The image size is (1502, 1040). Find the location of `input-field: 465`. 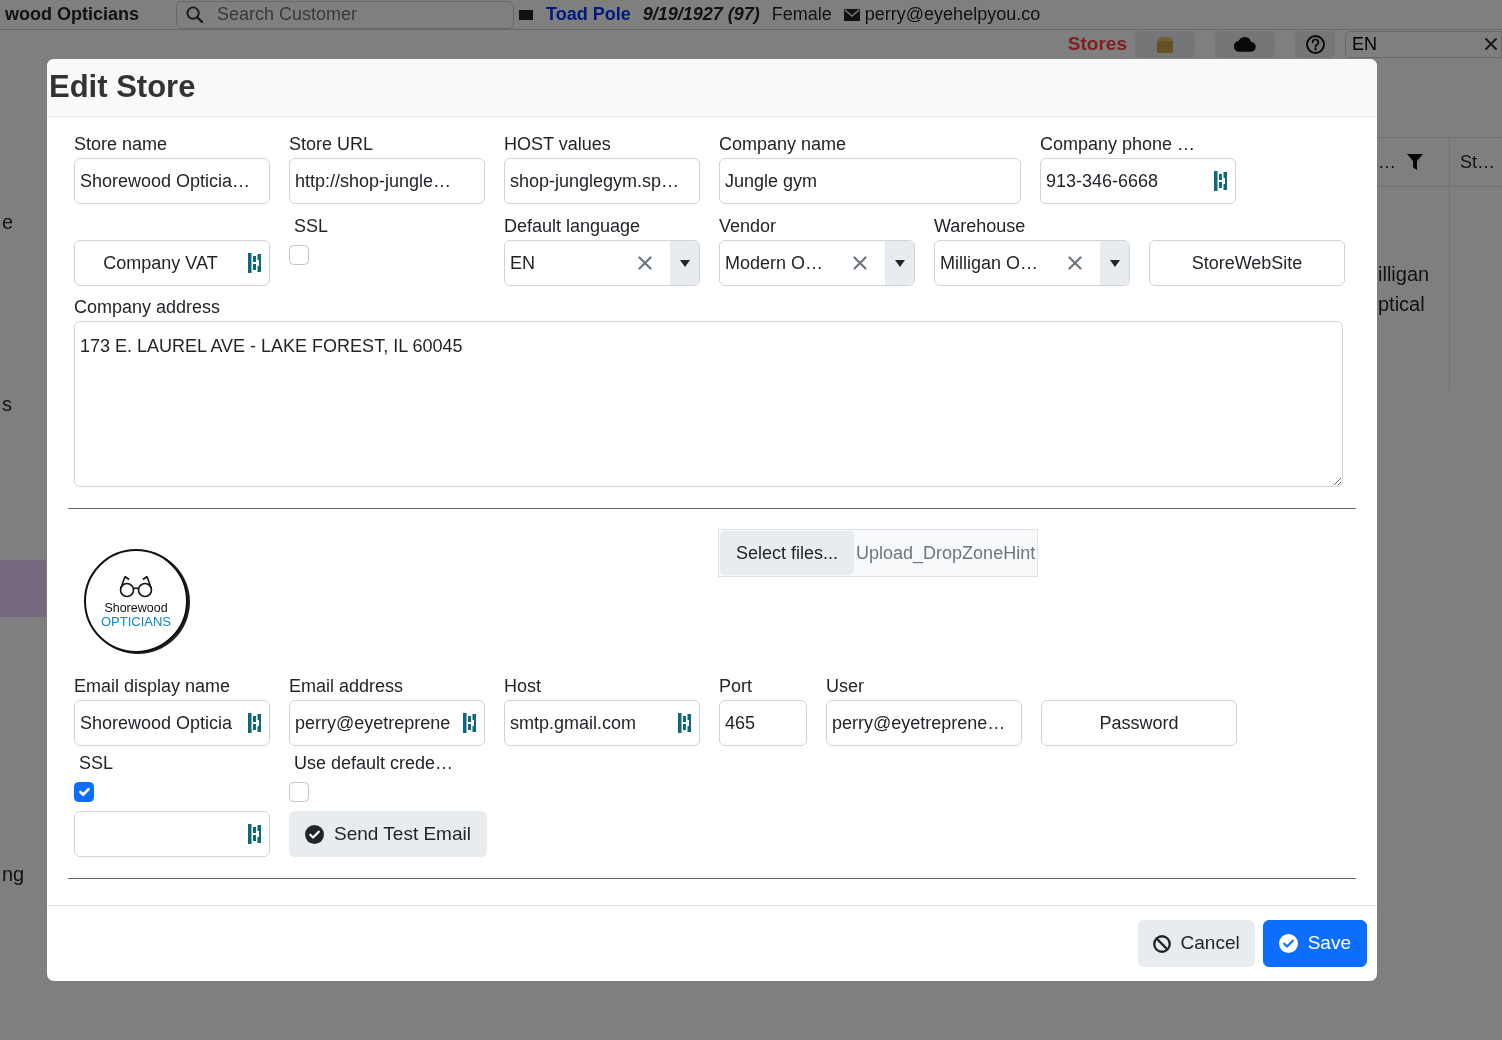

input-field: 465 is located at coordinates (763, 723).